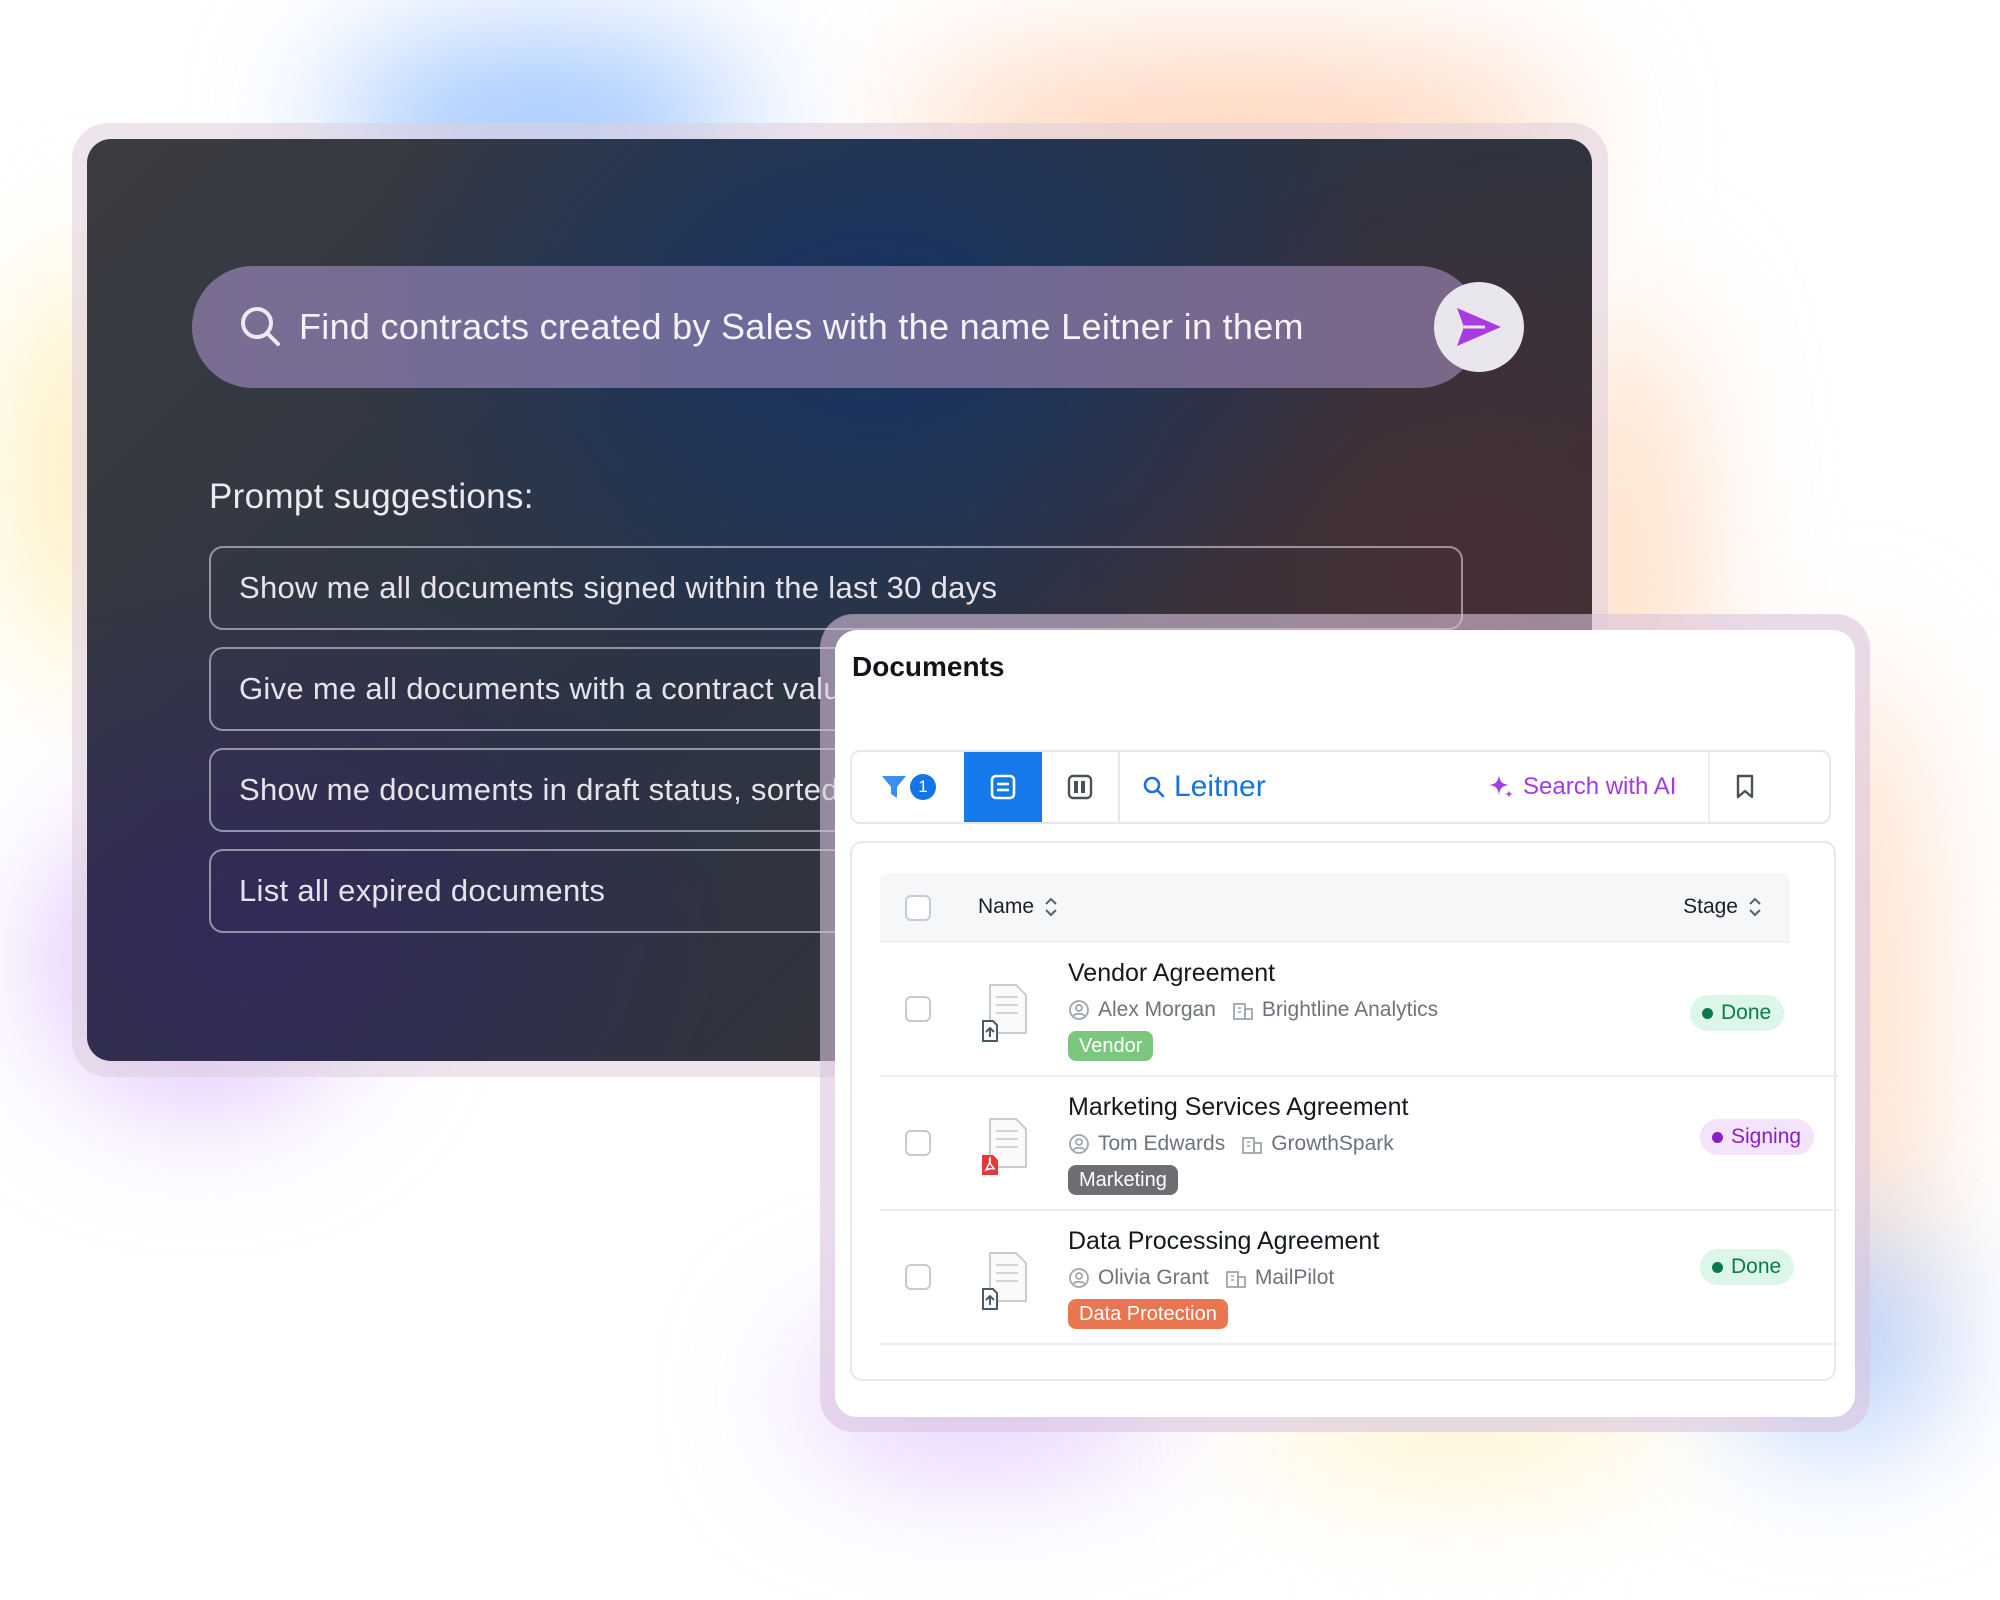  I want to click on document-meta: Tom Edwards GrowthSpark, so click(1231, 1144).